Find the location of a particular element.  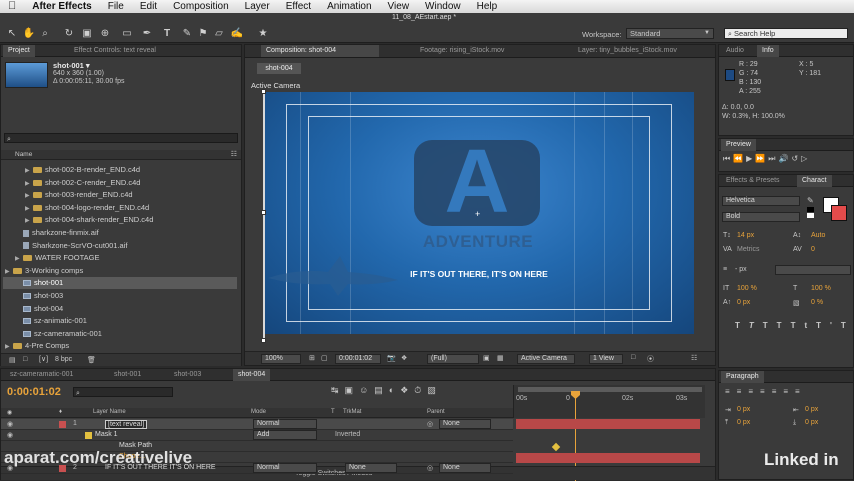

mask-bounding-line is located at coordinates (264, 217).